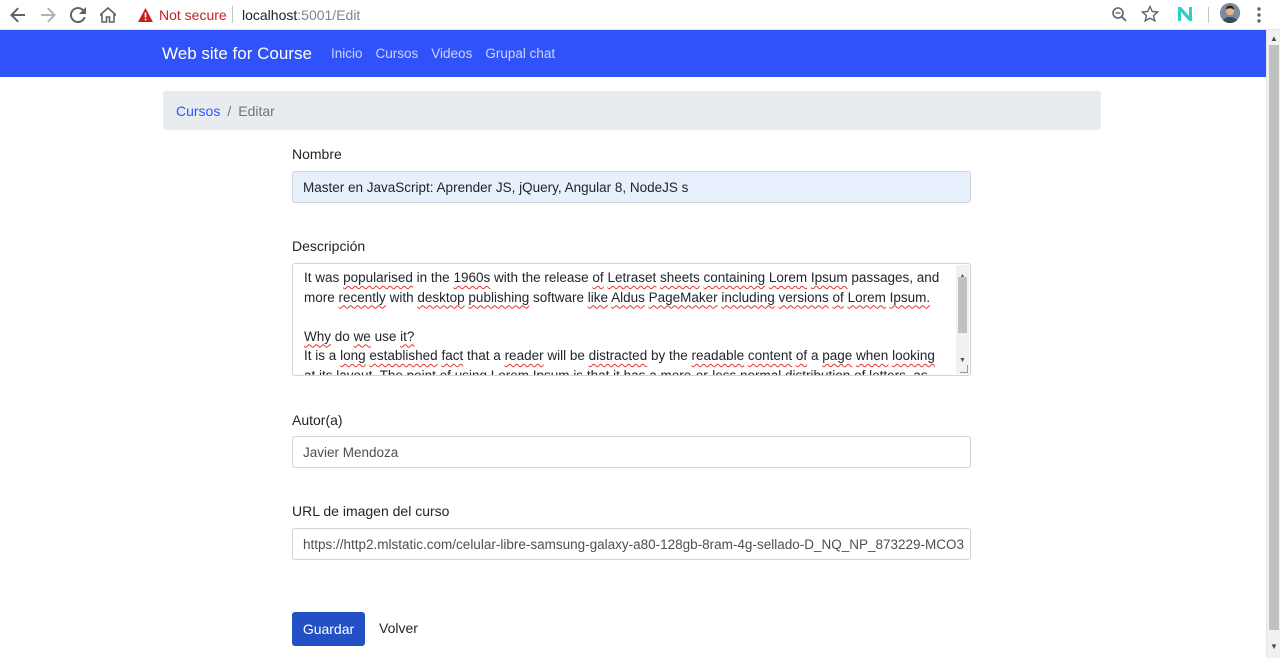  What do you see at coordinates (397, 53) in the screenshot?
I see `nav-link-cursos: Cursos` at bounding box center [397, 53].